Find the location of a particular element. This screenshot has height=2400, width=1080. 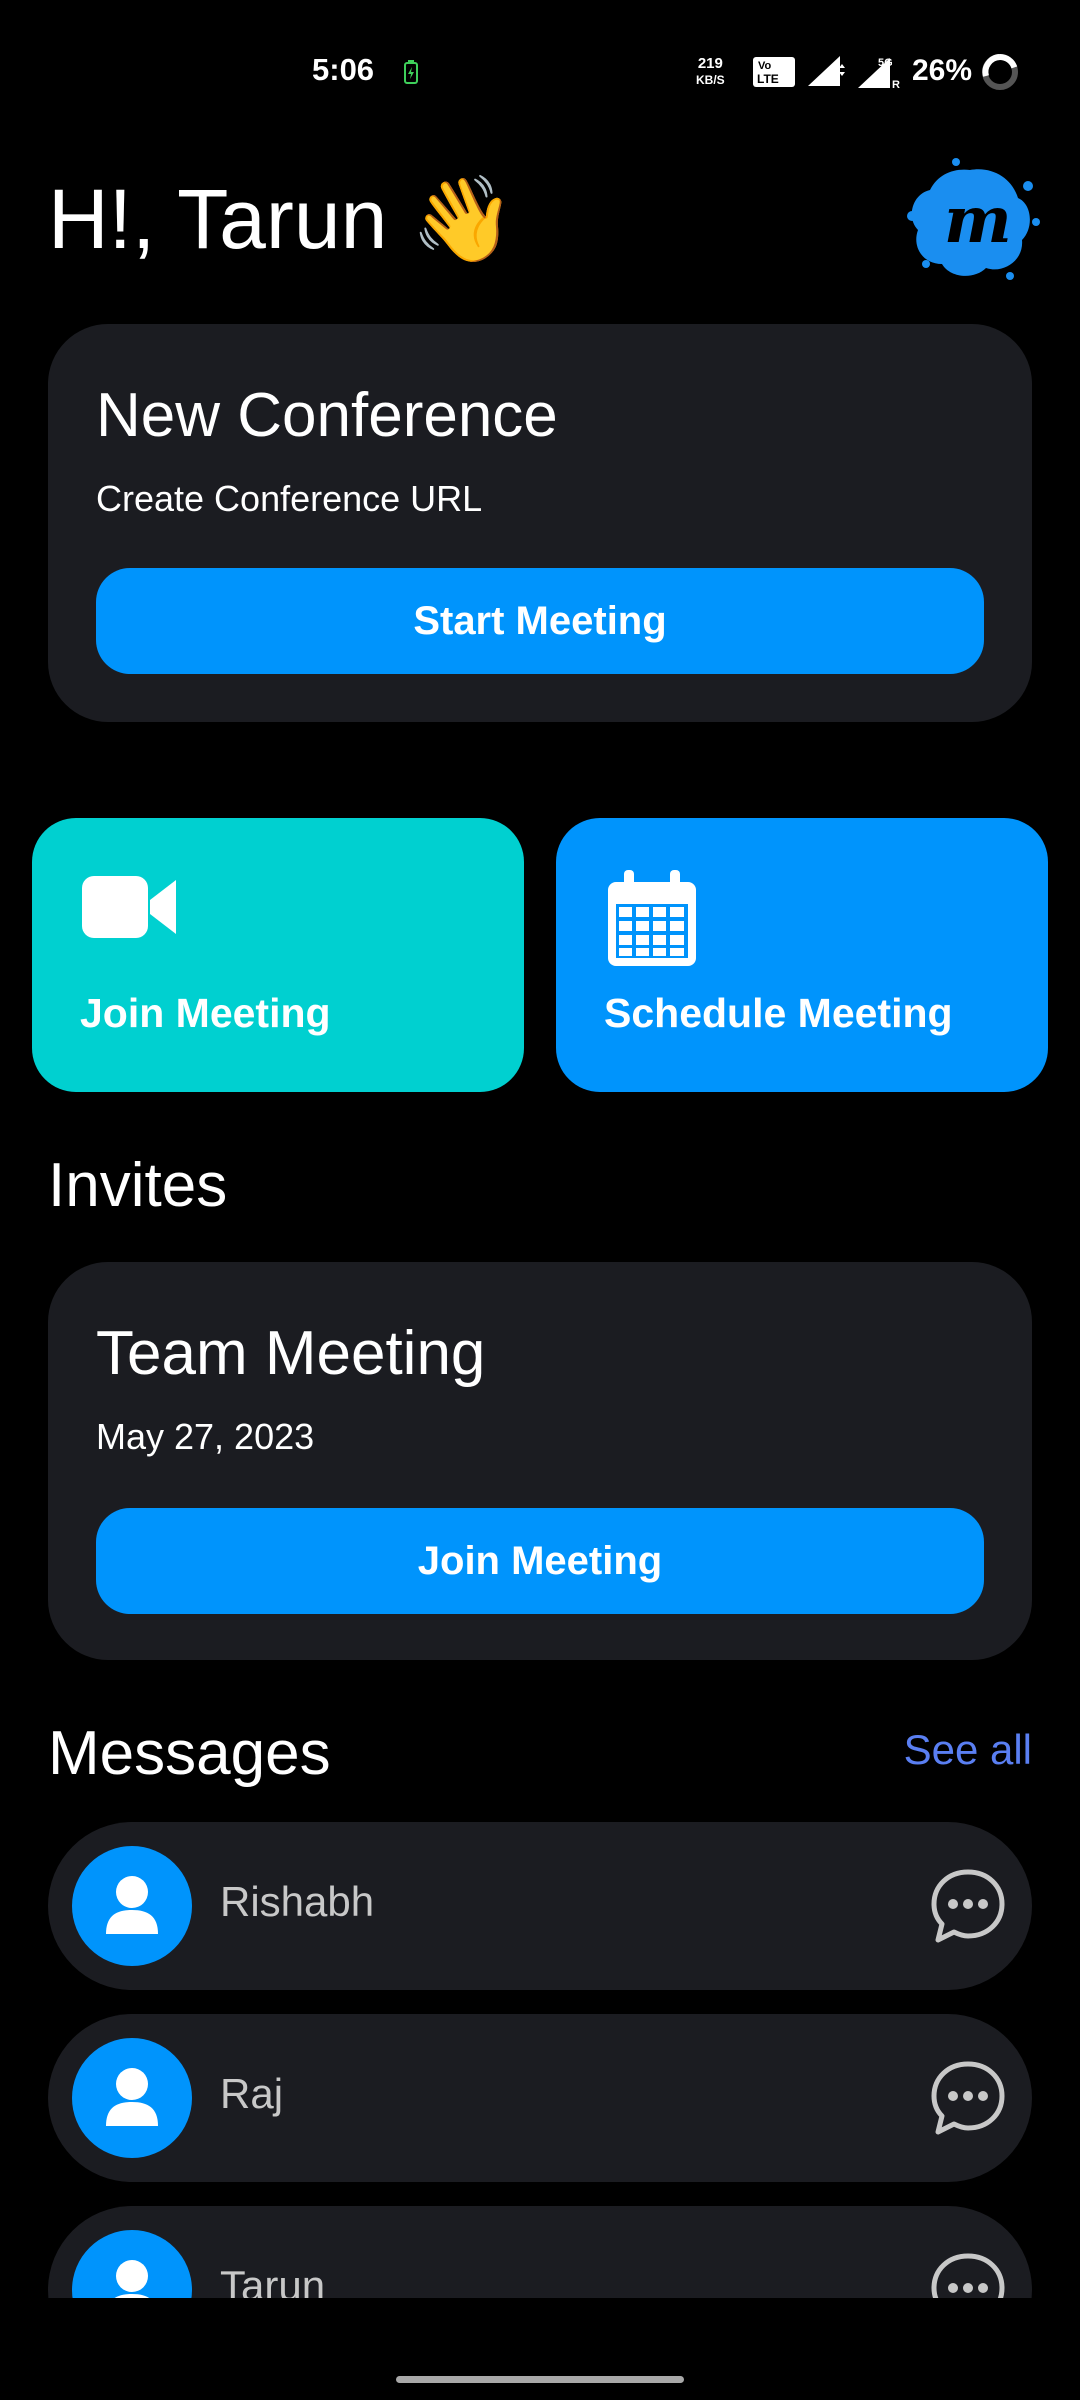

join-meeting-tile: Join Meeting is located at coordinates (278, 955).